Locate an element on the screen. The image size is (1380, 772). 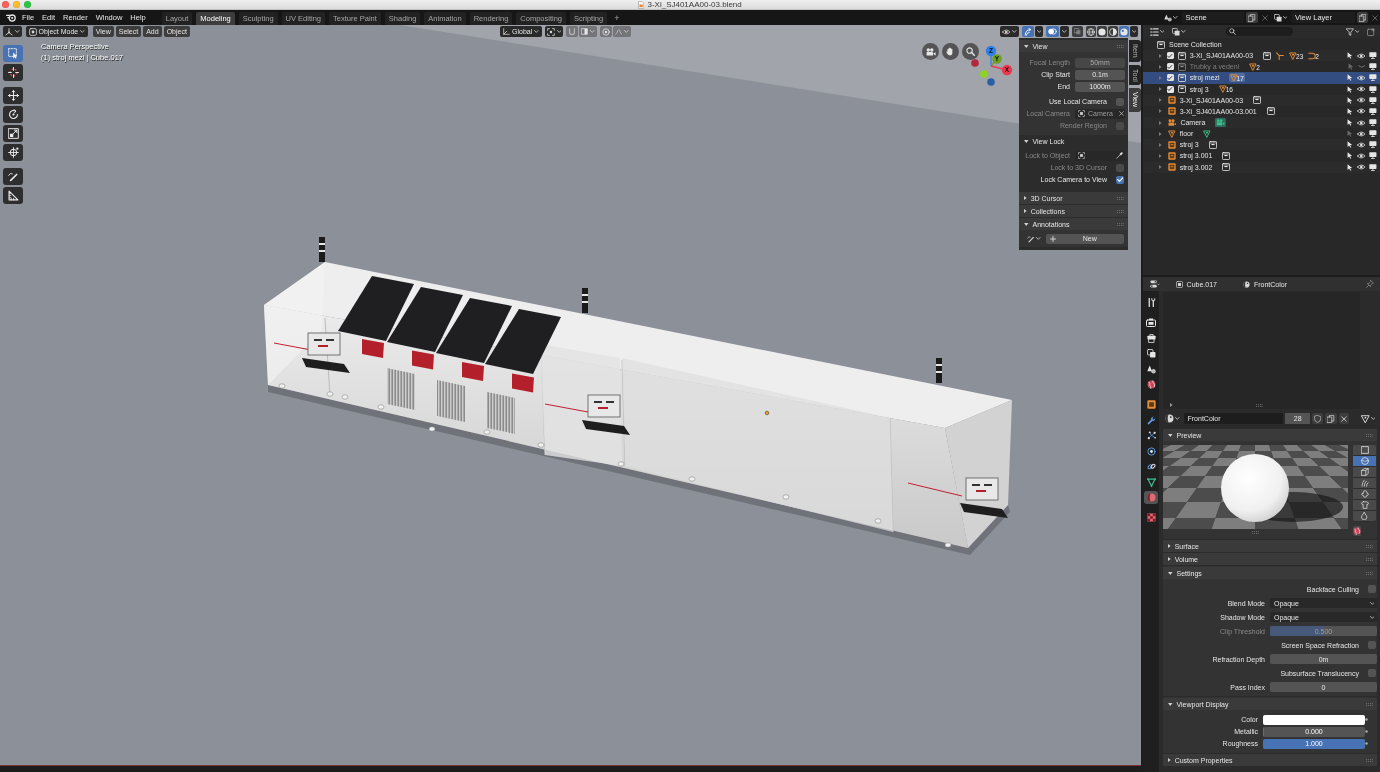
close-icon is located at coordinates (5, 4).